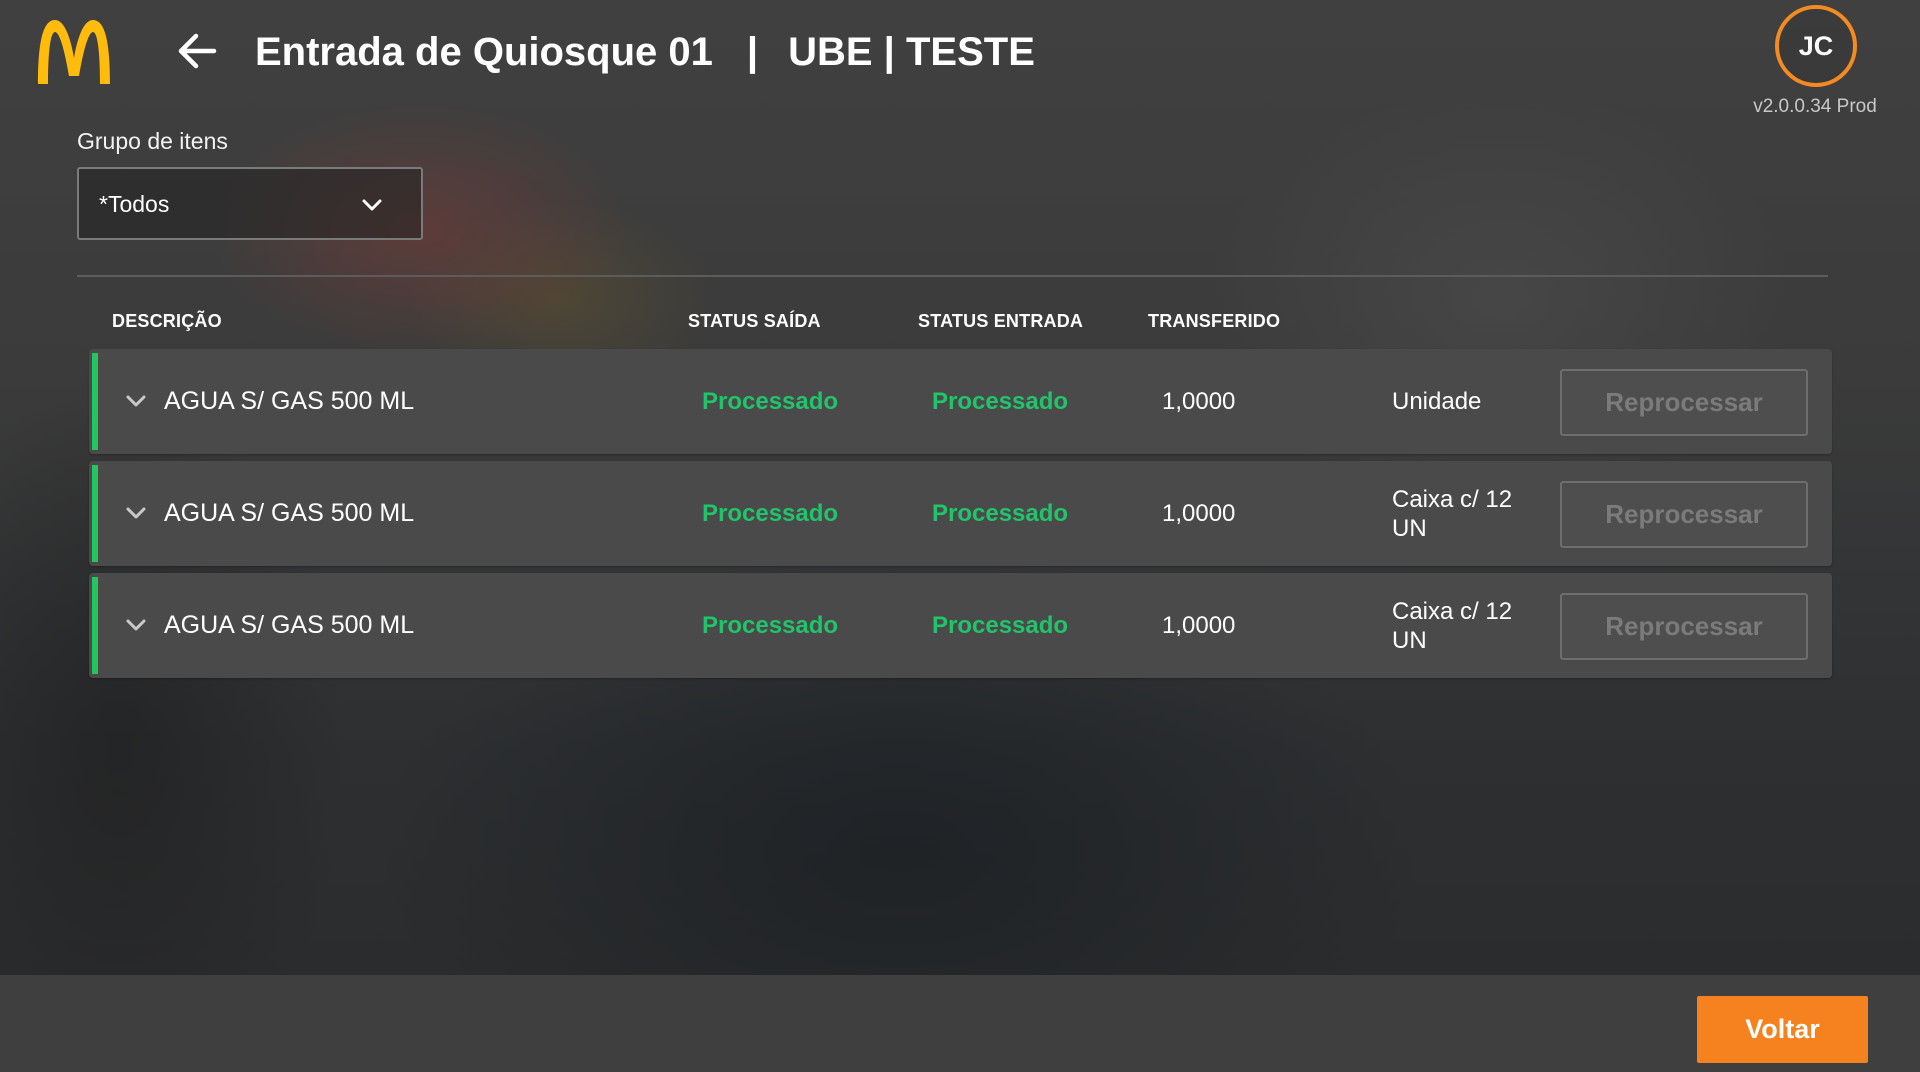 The height and width of the screenshot is (1072, 1920). Describe the element at coordinates (1001, 321) in the screenshot. I see `column-header-status-in: STATUS ENTRADA` at that location.